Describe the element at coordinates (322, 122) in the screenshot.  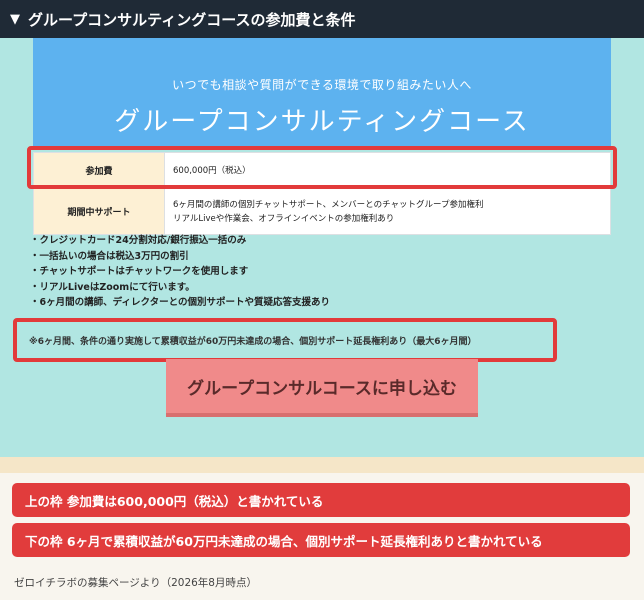
I see `hero-title: グループコンサルティングコース` at that location.